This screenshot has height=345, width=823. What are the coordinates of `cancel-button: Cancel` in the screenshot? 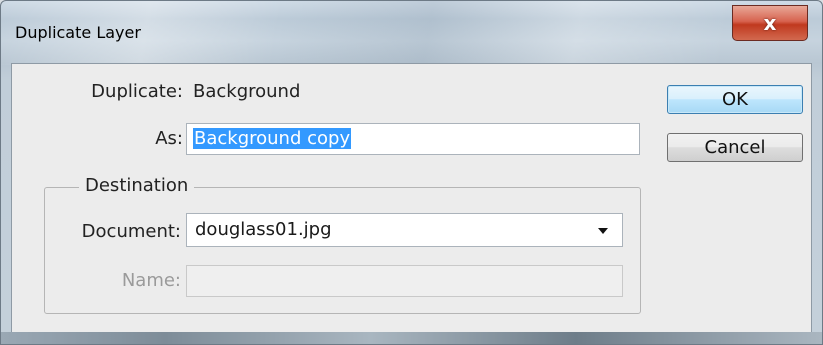 It's located at (735, 147).